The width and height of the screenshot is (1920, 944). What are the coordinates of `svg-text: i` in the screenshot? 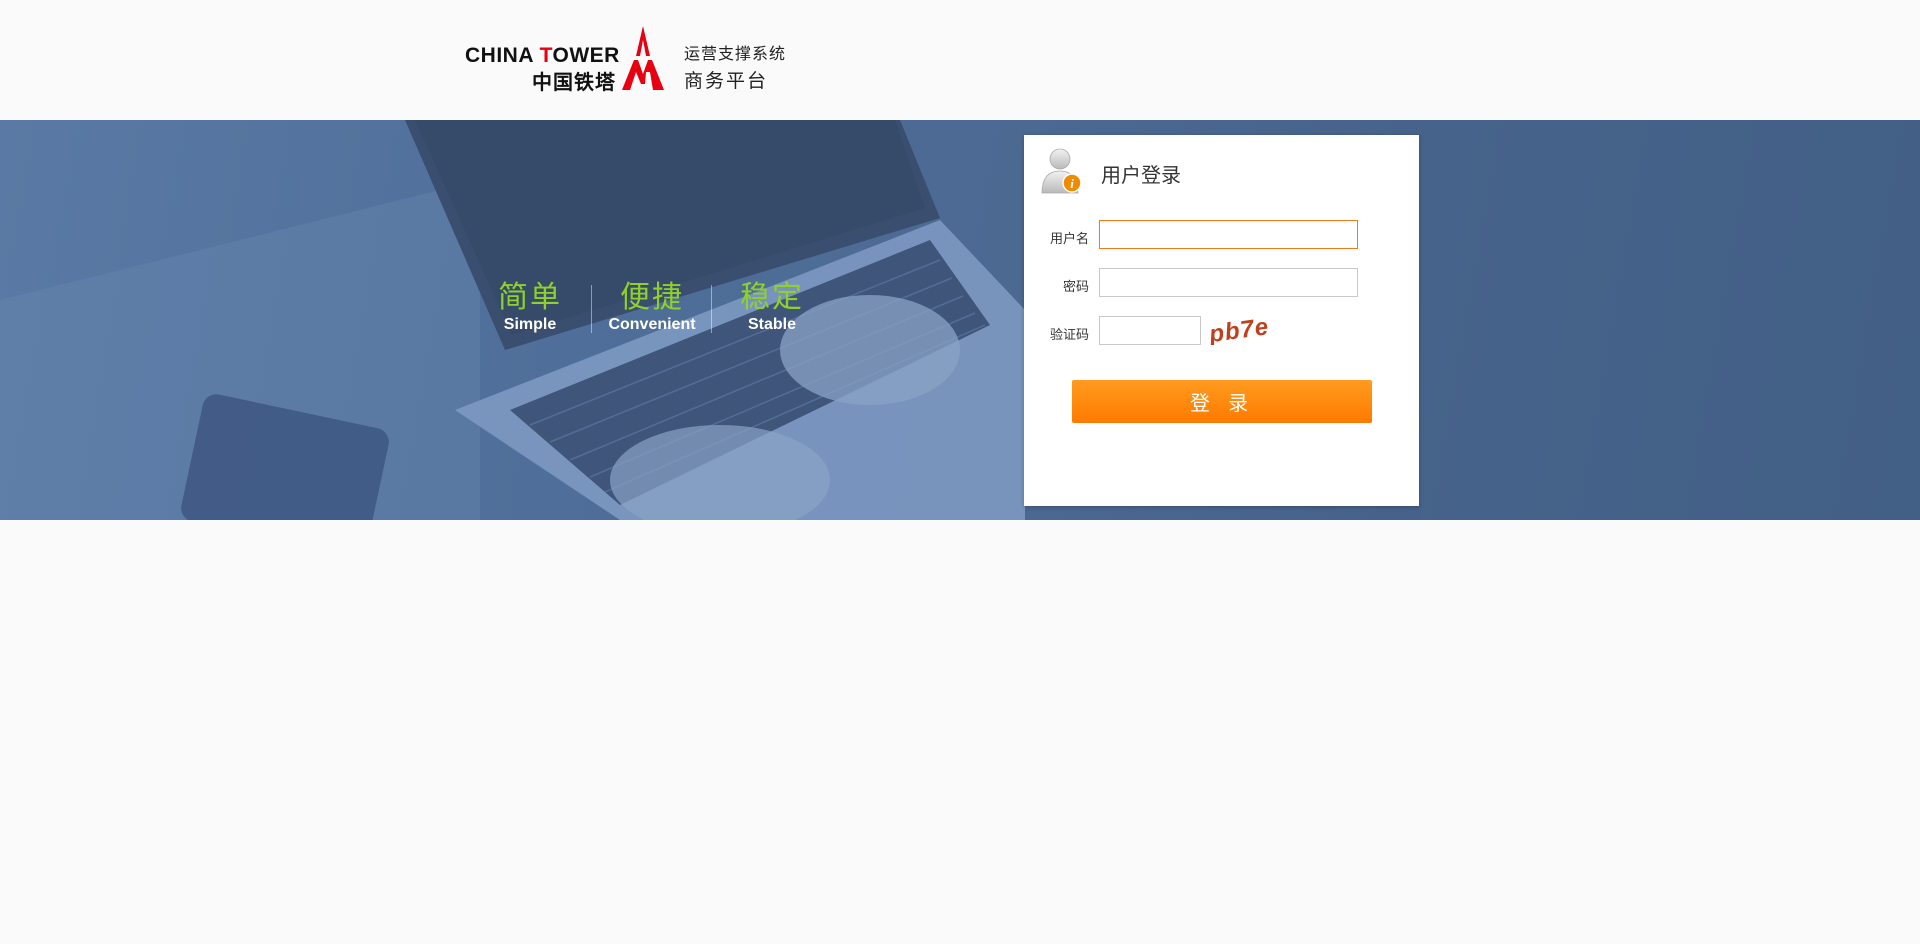 It's located at (1072, 183).